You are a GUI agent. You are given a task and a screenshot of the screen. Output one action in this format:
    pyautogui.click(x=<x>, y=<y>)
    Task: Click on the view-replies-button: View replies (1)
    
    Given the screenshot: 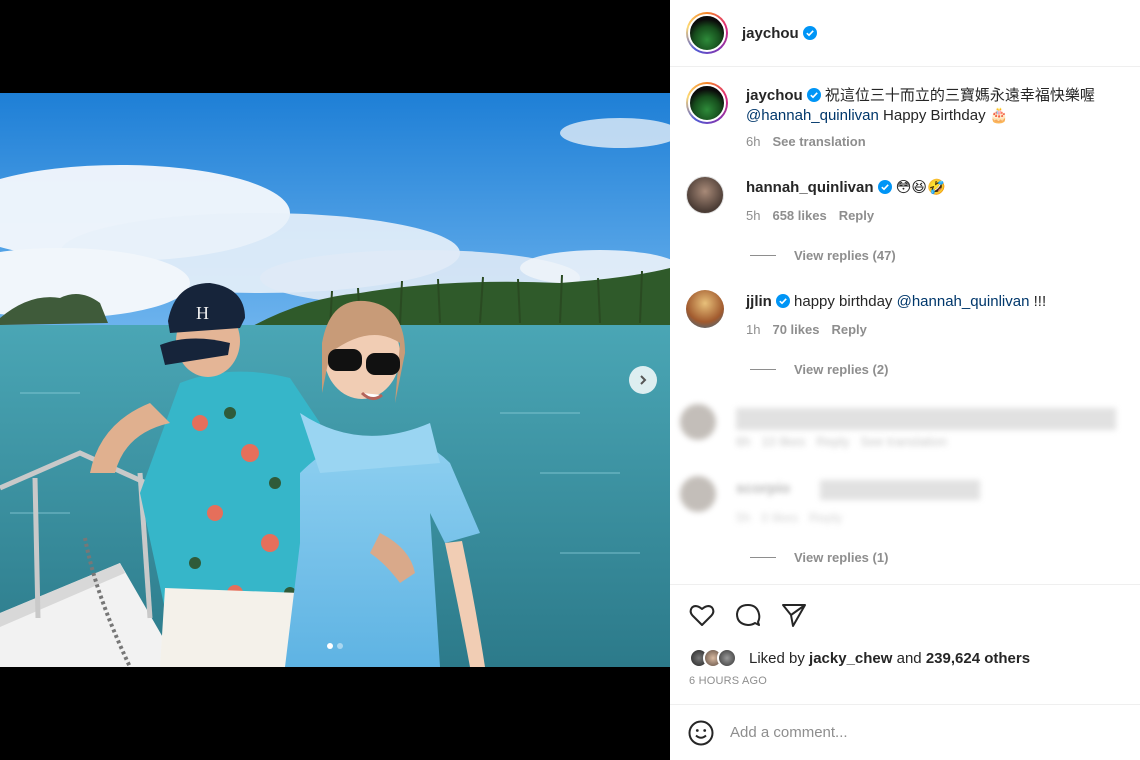 What is the action you would take?
    pyautogui.click(x=819, y=557)
    